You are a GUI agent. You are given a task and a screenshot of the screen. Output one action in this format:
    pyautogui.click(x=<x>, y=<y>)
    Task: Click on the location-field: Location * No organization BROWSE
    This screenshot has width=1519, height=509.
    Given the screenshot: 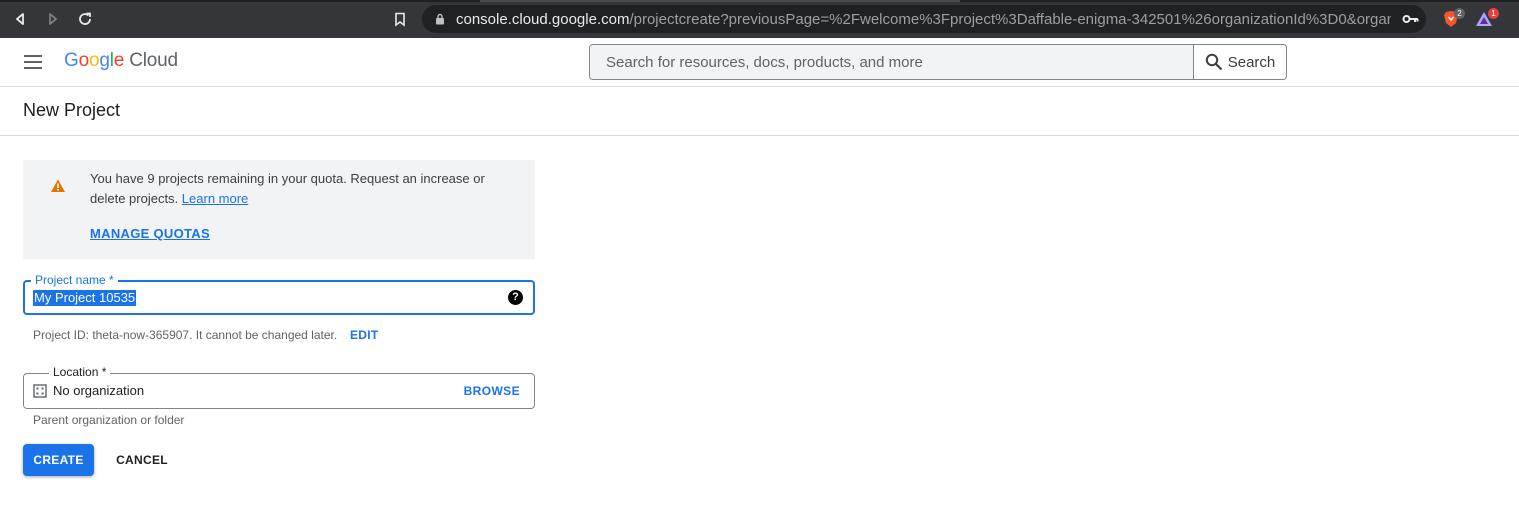 What is the action you would take?
    pyautogui.click(x=279, y=386)
    